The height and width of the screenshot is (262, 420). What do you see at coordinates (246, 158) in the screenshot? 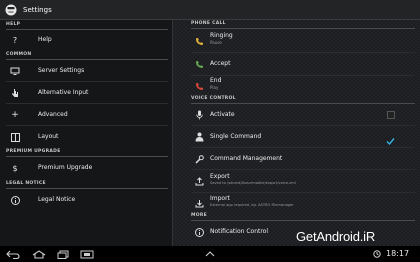
I see `command-management-label: Command Management` at bounding box center [246, 158].